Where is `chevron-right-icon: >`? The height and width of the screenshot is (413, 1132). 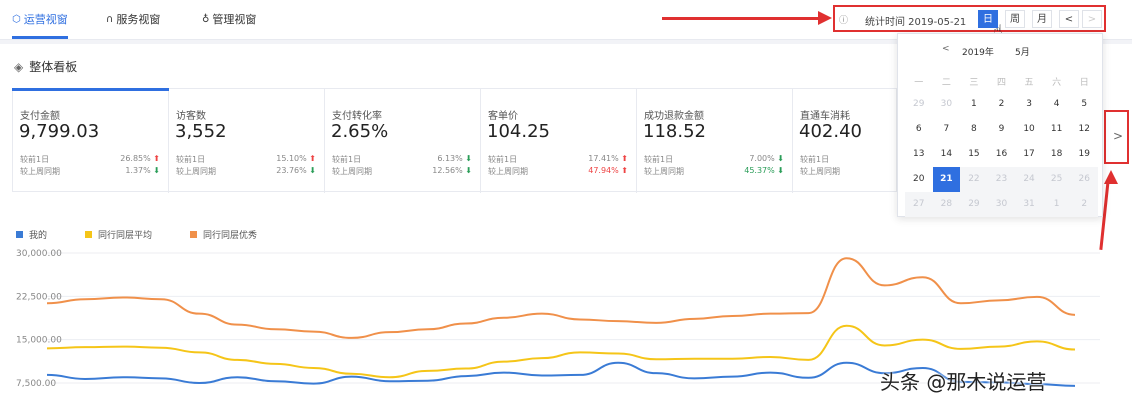
chevron-right-icon: > is located at coordinates (1118, 136).